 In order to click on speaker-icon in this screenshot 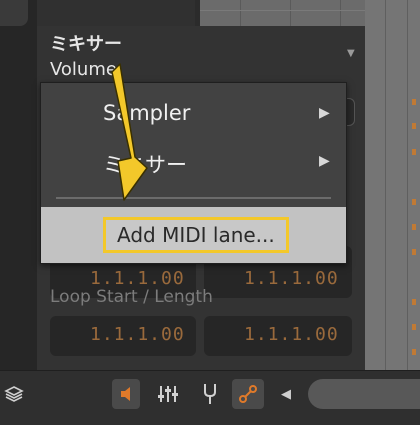, I will do `click(126, 394)`.